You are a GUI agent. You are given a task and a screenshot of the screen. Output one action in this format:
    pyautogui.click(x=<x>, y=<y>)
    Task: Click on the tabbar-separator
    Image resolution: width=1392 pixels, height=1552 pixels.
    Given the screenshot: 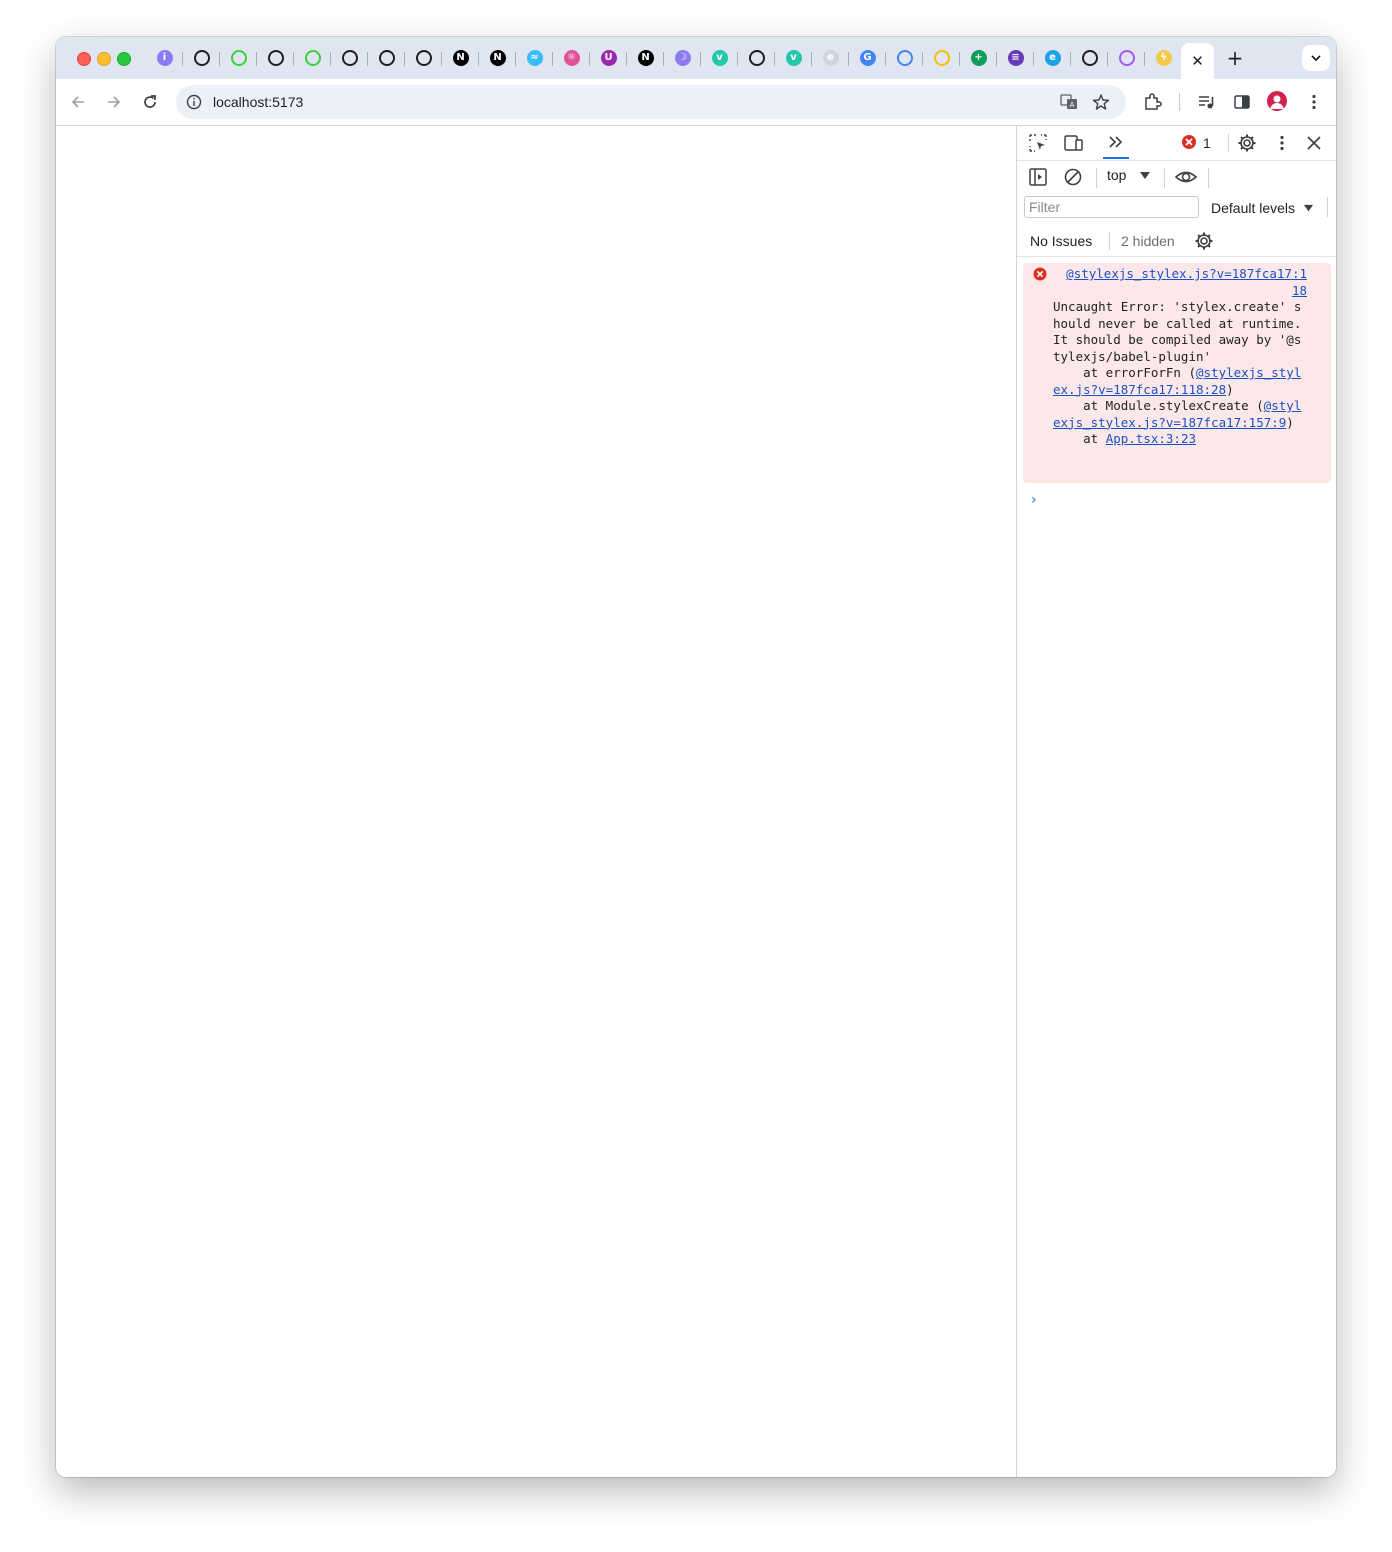 What is the action you would take?
    pyautogui.click(x=1228, y=143)
    